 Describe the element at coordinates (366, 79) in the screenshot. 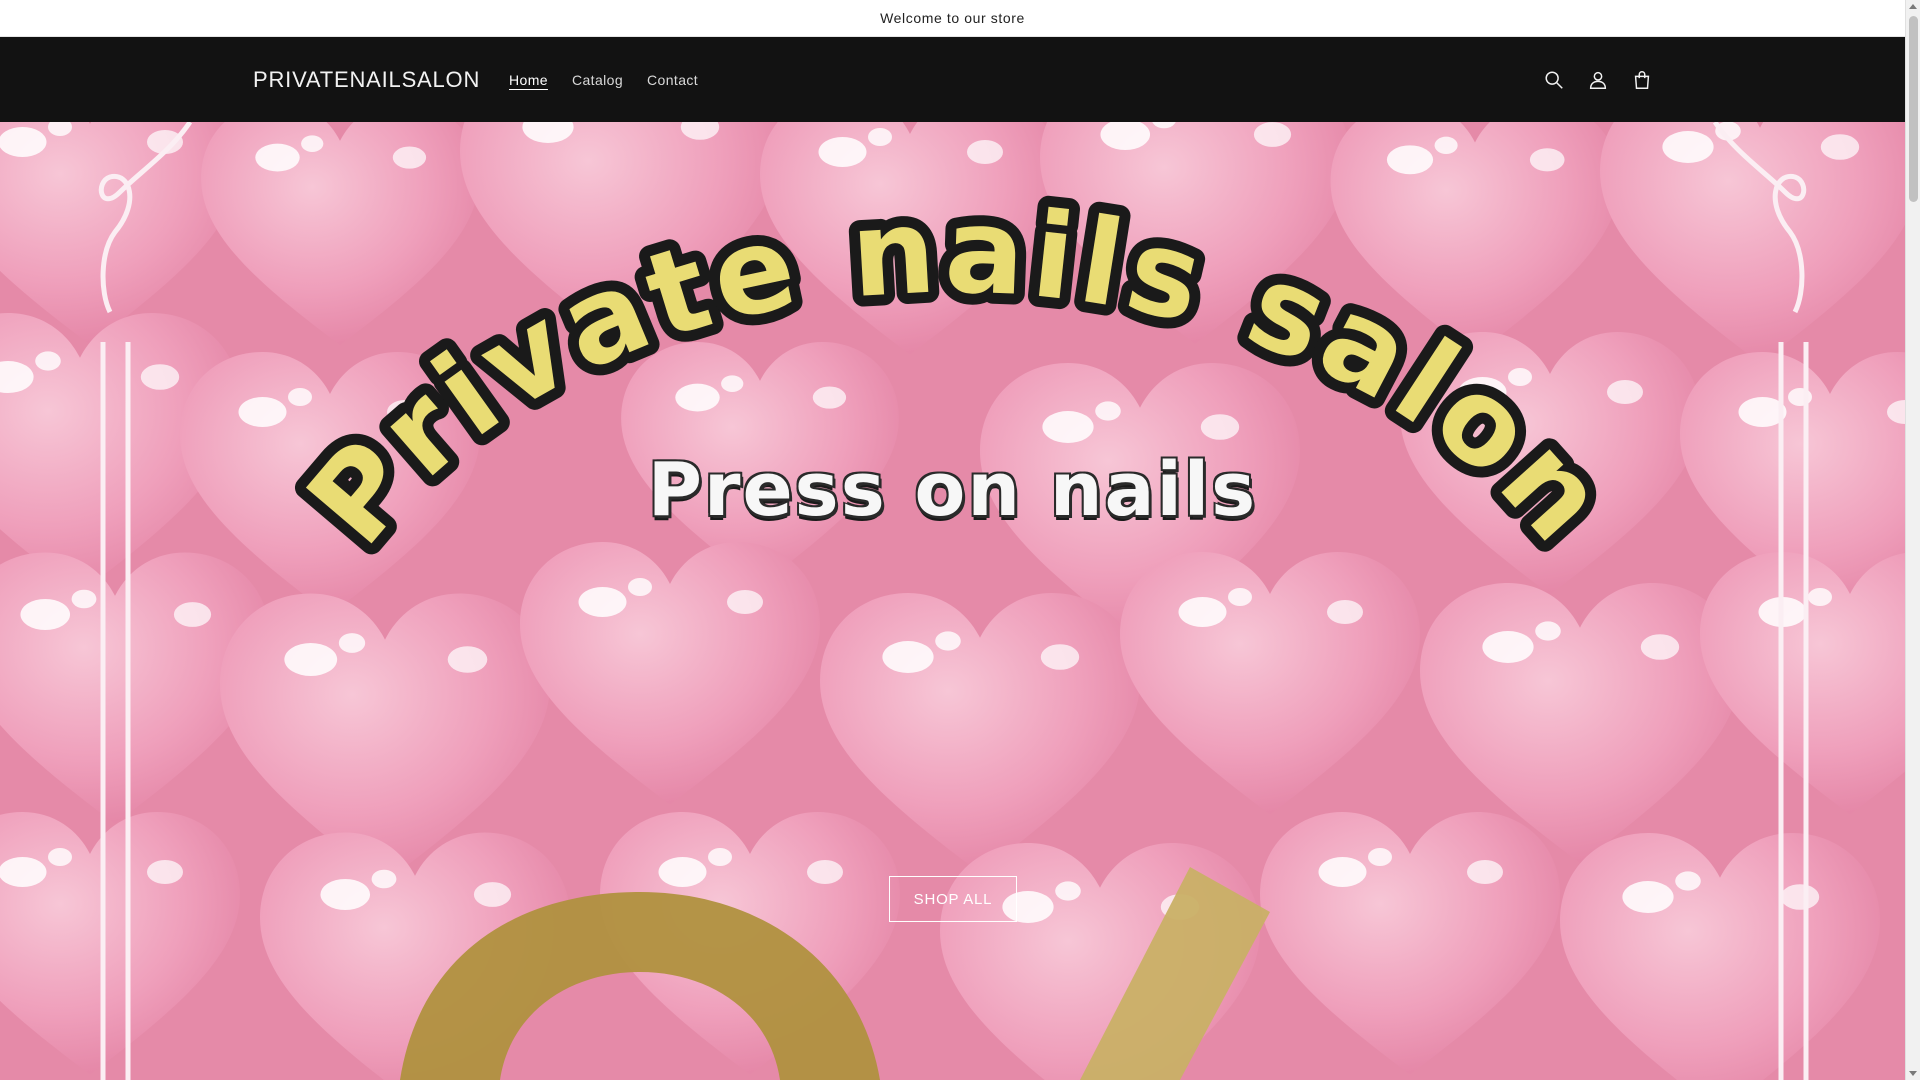

I see `brand-logo: PRIVATENAILSALON` at that location.